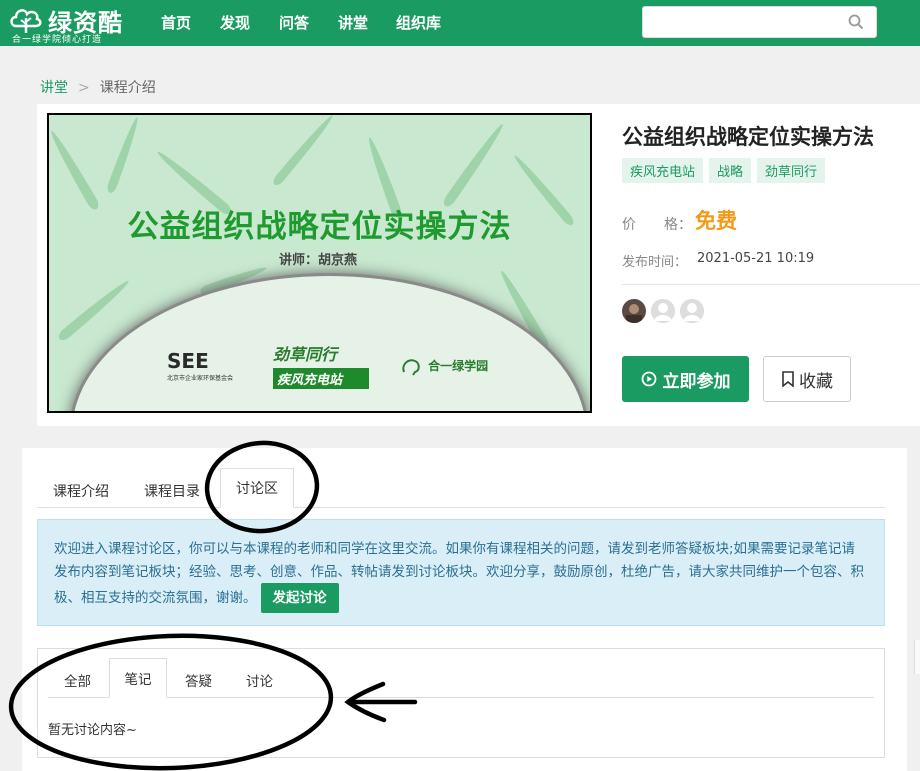 Image resolution: width=920 pixels, height=771 pixels. I want to click on subtab-divider, so click(461, 697).